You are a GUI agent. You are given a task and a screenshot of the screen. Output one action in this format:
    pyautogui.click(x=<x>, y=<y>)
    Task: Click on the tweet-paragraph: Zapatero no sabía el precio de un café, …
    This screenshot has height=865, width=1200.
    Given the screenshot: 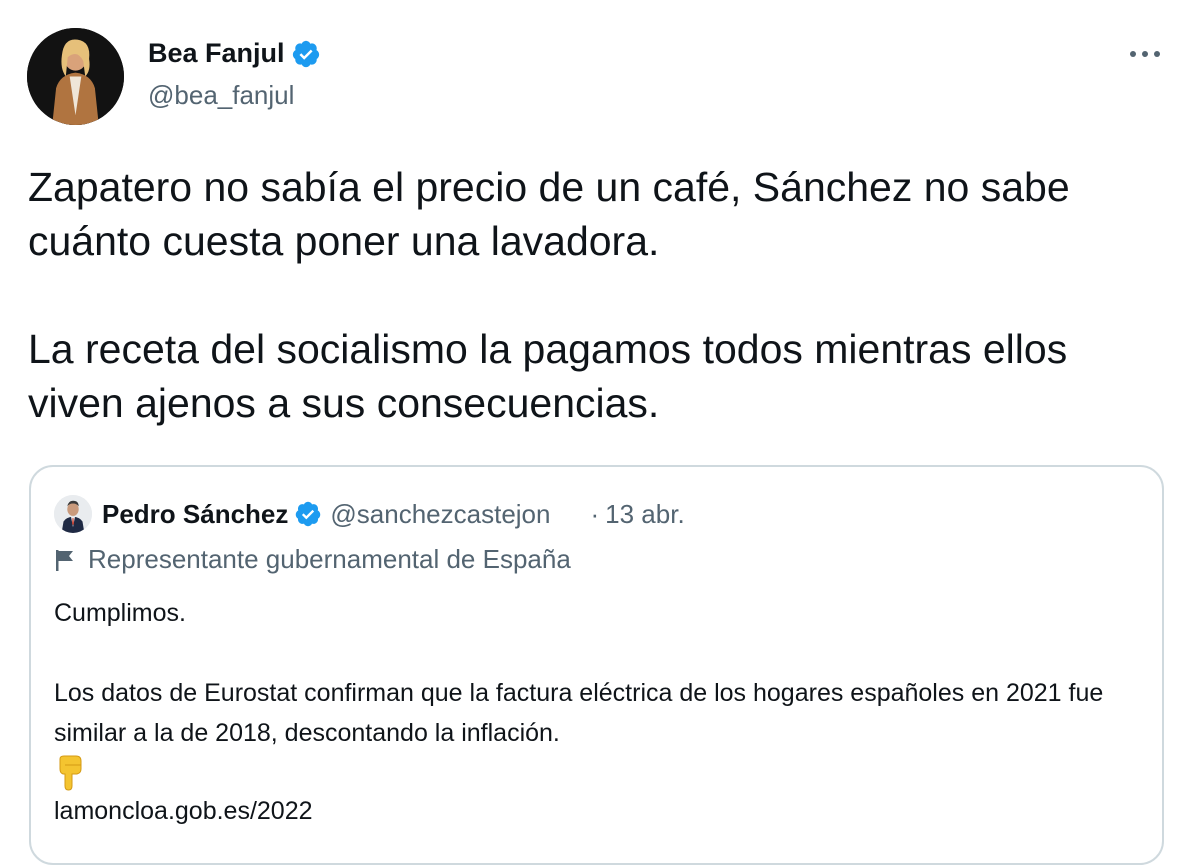 What is the action you would take?
    pyautogui.click(x=549, y=214)
    